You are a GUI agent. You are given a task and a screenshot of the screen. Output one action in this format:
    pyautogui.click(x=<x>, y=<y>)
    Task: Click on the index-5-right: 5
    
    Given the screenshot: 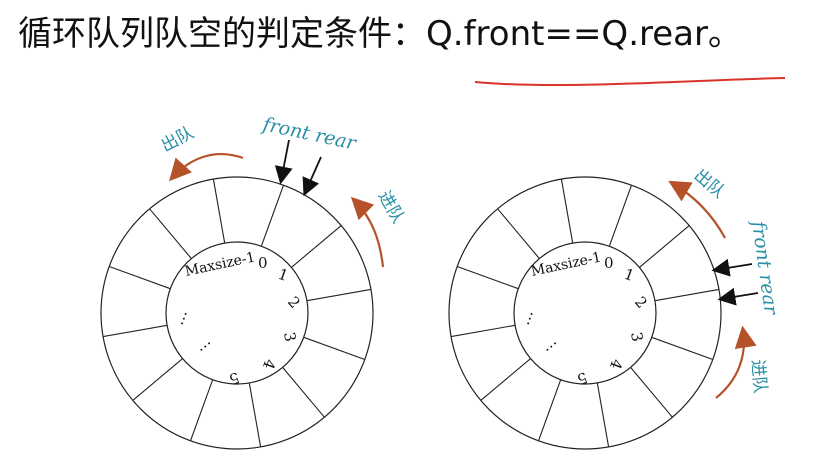 What is the action you would take?
    pyautogui.click(x=582, y=378)
    